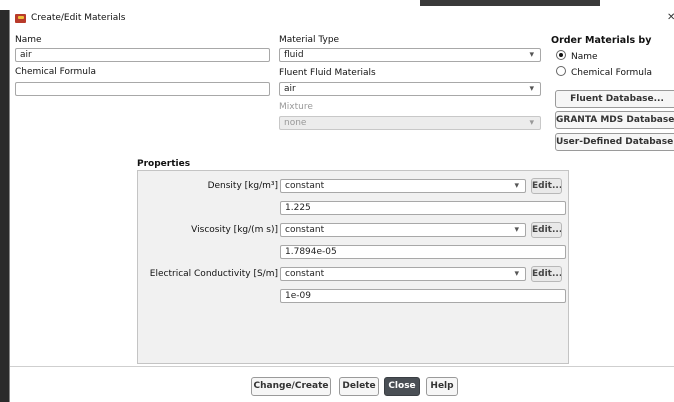 The image size is (674, 402). Describe the element at coordinates (403, 230) in the screenshot. I see `viscosity-method-select: constant` at that location.